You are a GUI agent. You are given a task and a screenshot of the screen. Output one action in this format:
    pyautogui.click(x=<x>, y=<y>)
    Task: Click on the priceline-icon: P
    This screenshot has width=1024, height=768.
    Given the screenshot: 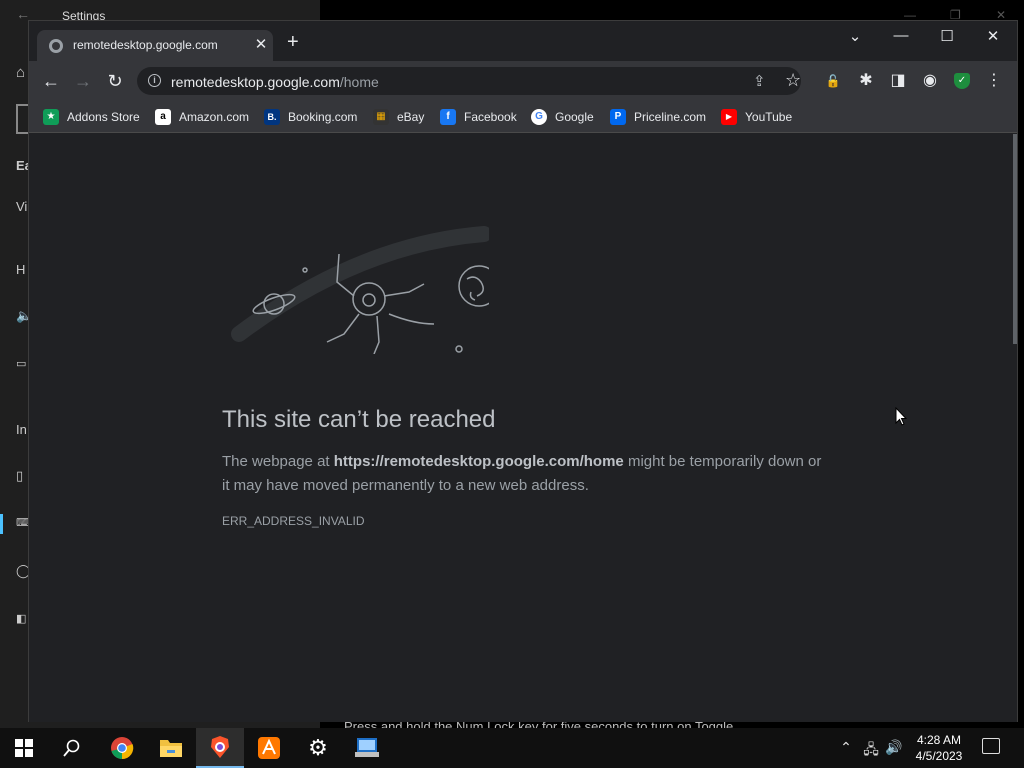 What is the action you would take?
    pyautogui.click(x=618, y=117)
    